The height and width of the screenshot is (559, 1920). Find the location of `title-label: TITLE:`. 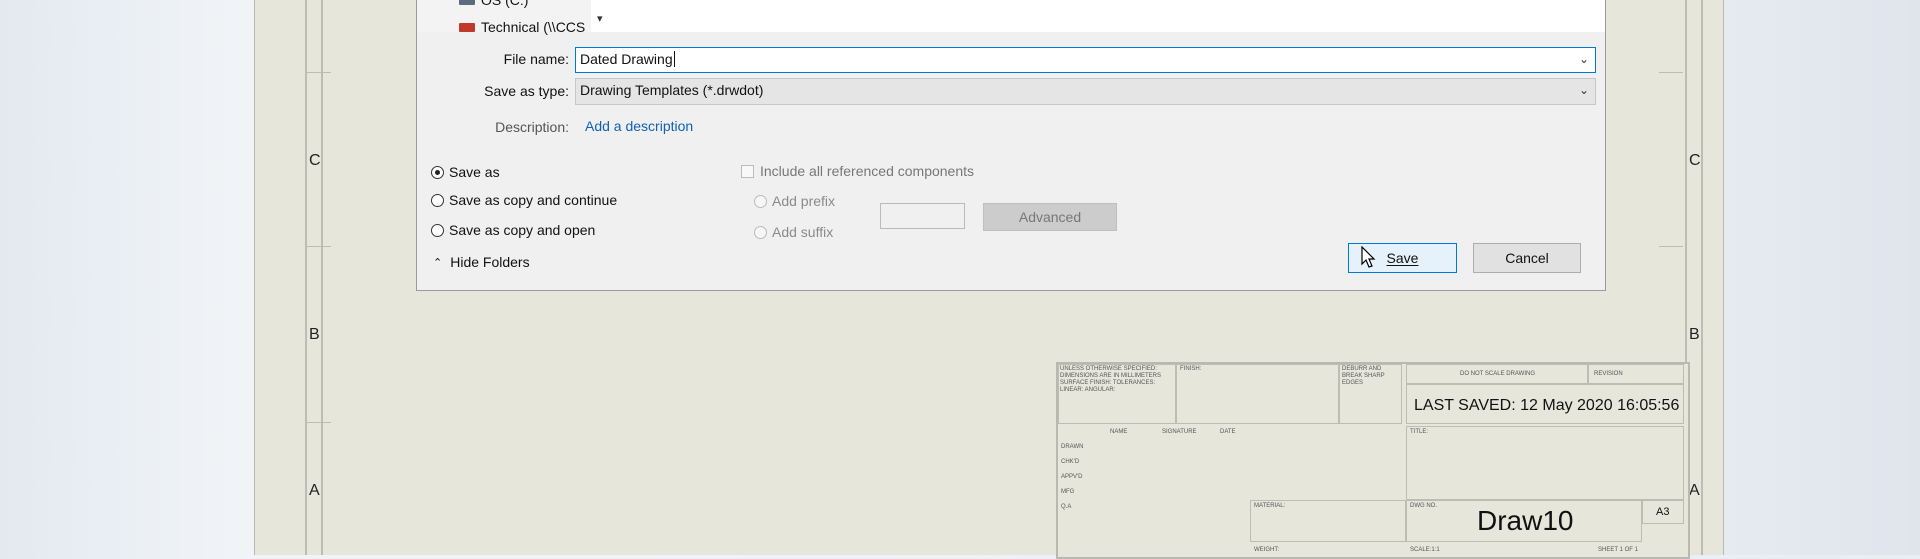

title-label: TITLE: is located at coordinates (1419, 432).